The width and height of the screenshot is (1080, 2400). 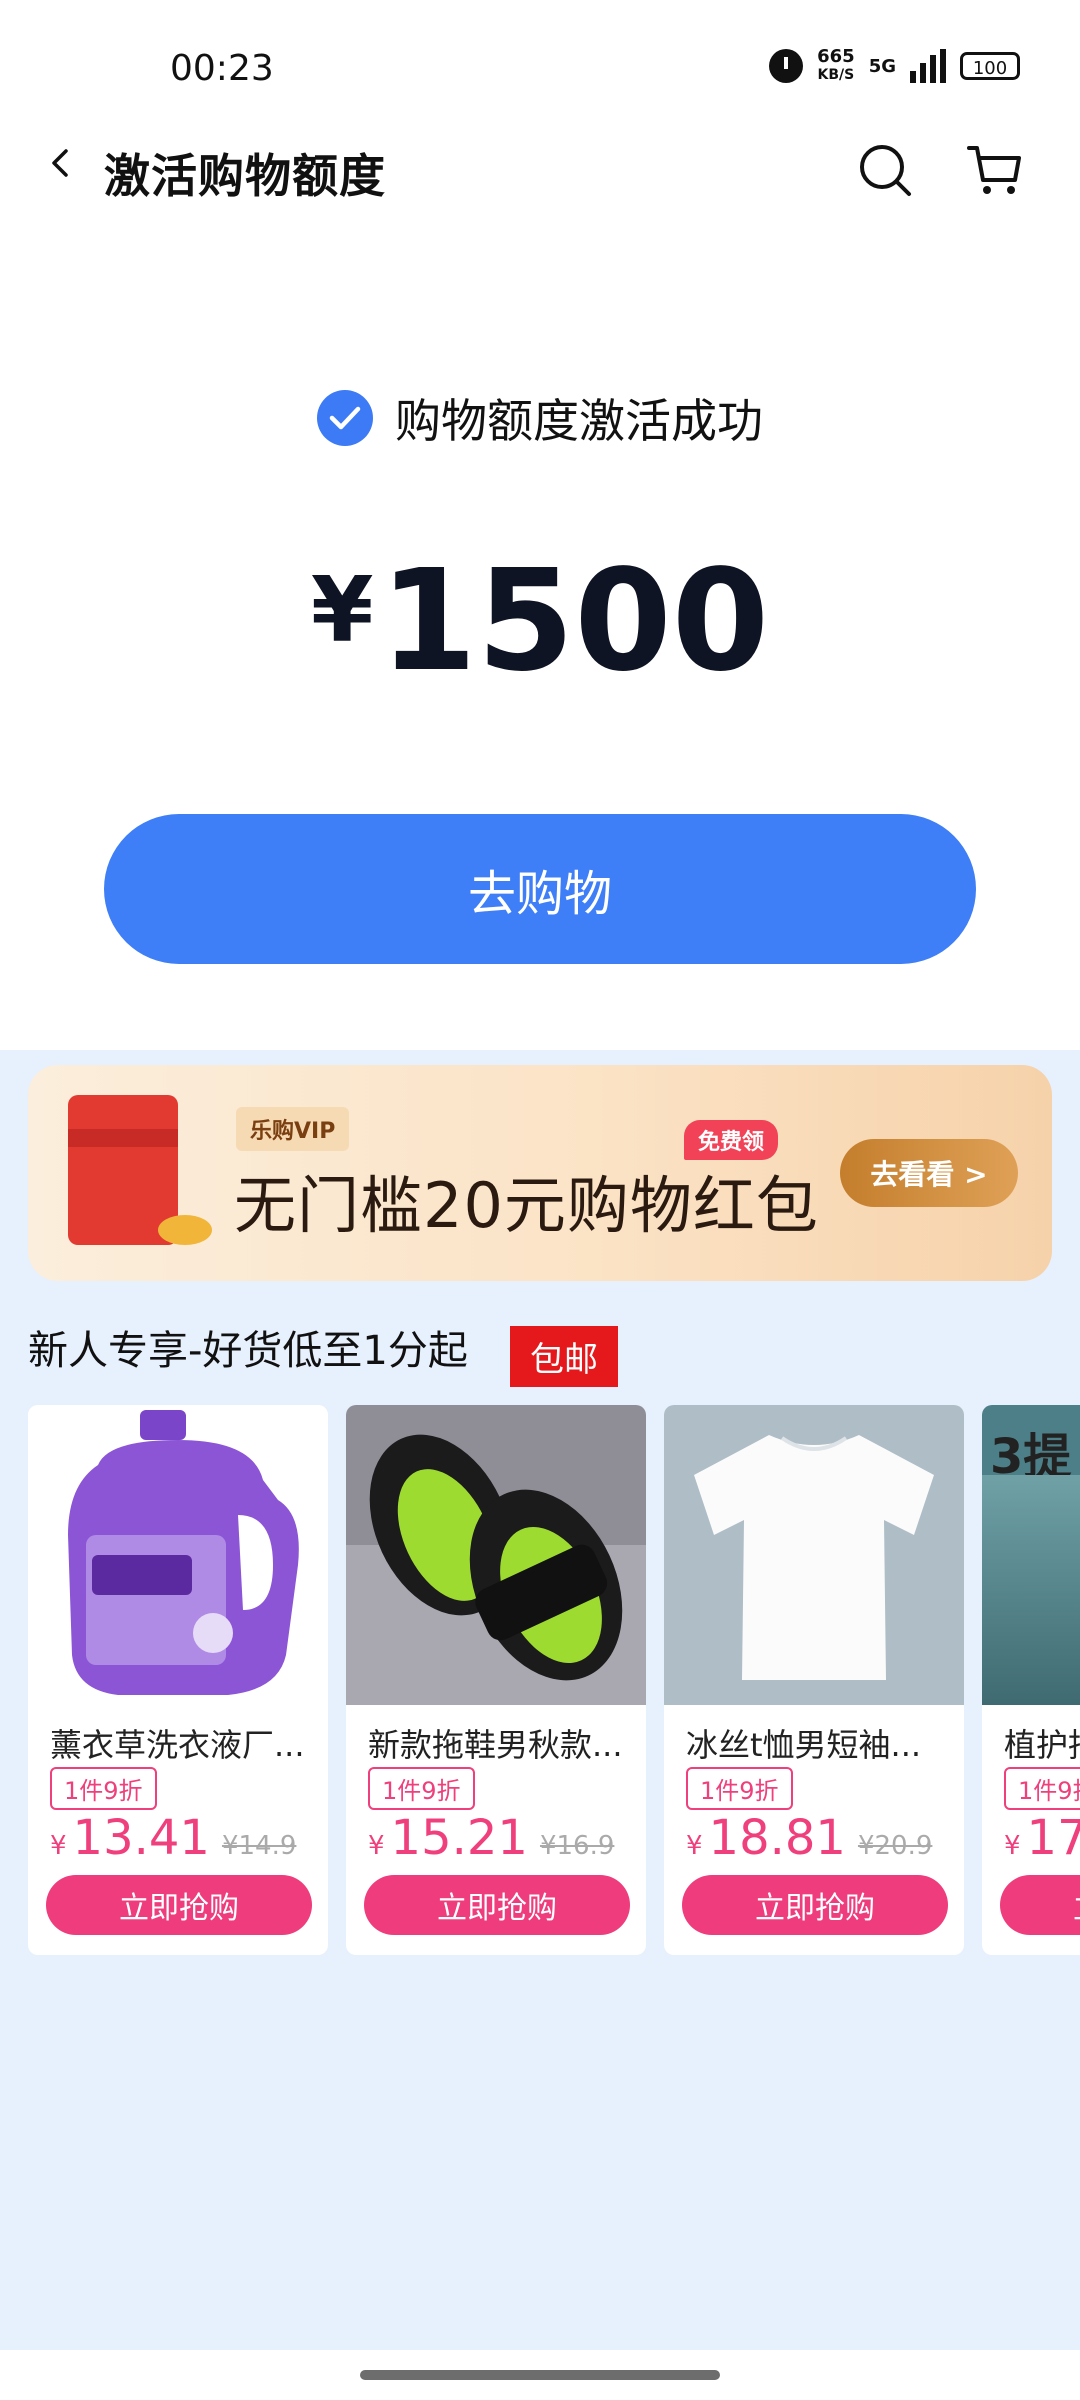 I want to click on price-value: 17, so click(x=1053, y=1838).